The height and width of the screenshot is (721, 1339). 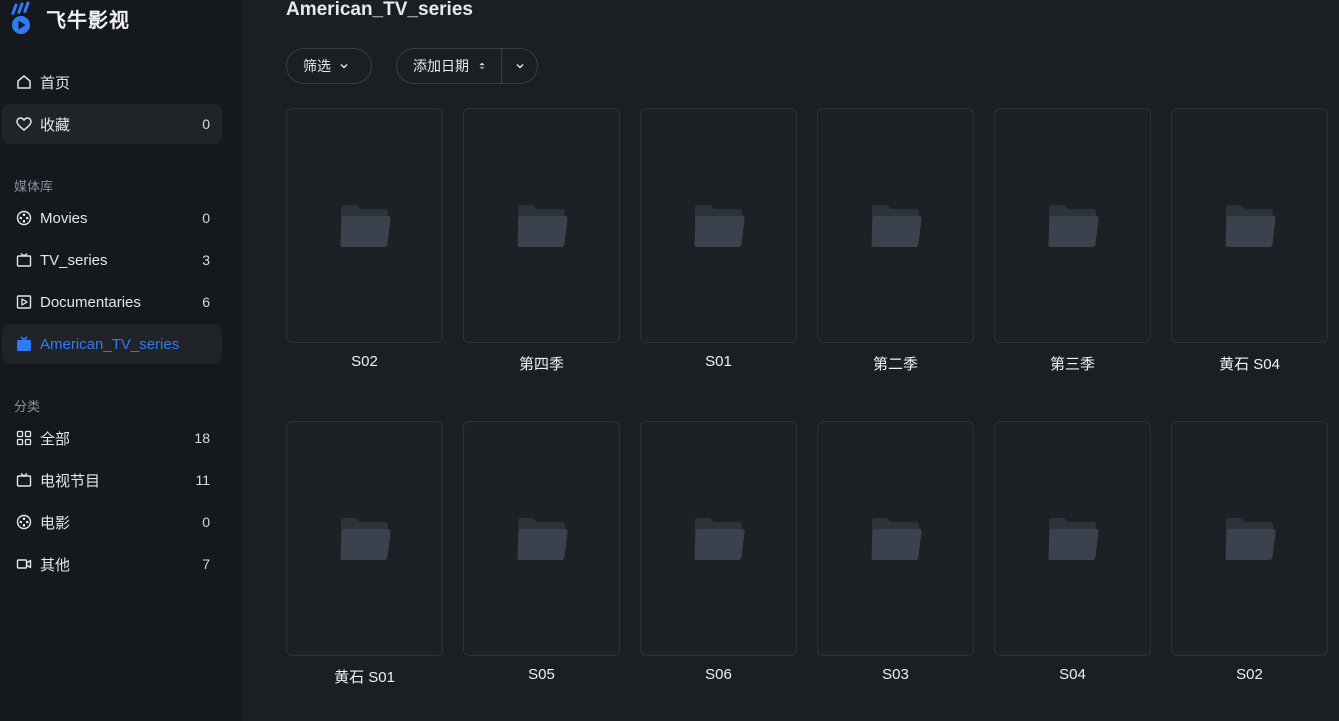 What do you see at coordinates (24, 302) in the screenshot?
I see `play-box-icon` at bounding box center [24, 302].